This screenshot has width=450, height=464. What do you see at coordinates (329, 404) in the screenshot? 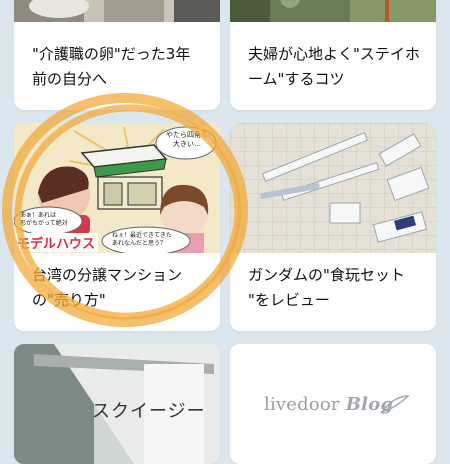
I see `livedoor-blog-logo: livedoor Blog` at bounding box center [329, 404].